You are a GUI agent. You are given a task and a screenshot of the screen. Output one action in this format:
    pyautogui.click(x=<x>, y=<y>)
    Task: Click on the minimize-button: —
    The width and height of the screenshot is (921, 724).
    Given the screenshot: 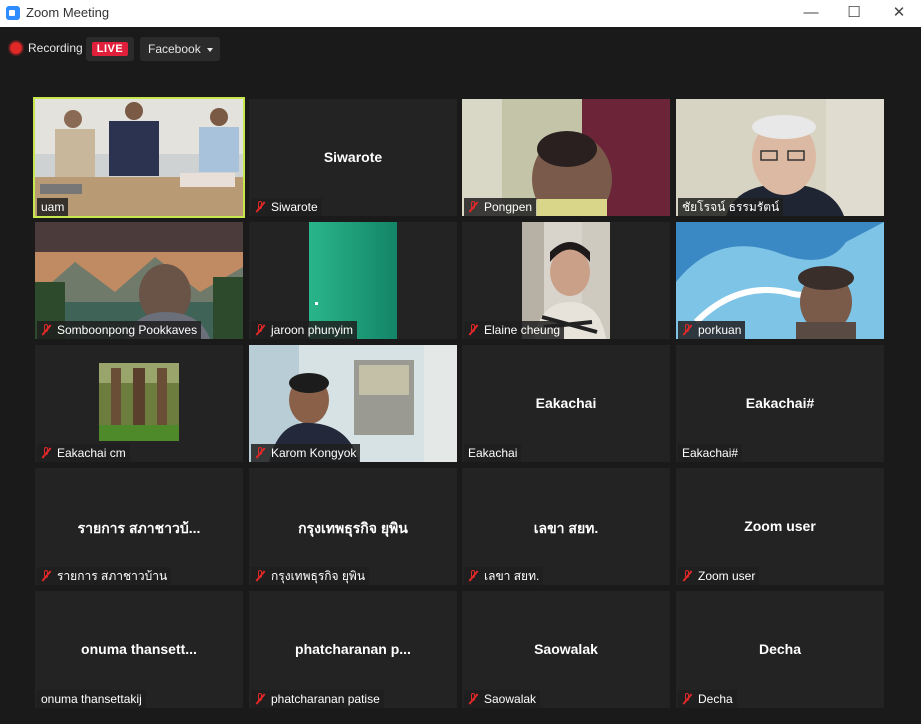 What is the action you would take?
    pyautogui.click(x=811, y=13)
    